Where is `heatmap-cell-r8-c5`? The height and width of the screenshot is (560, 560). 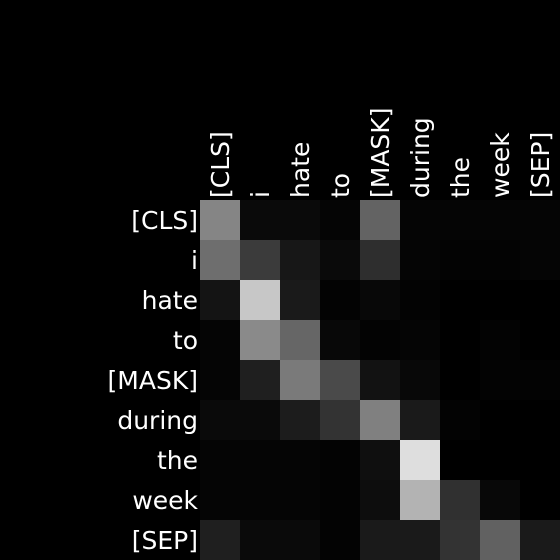 heatmap-cell-r8-c5 is located at coordinates (420, 540).